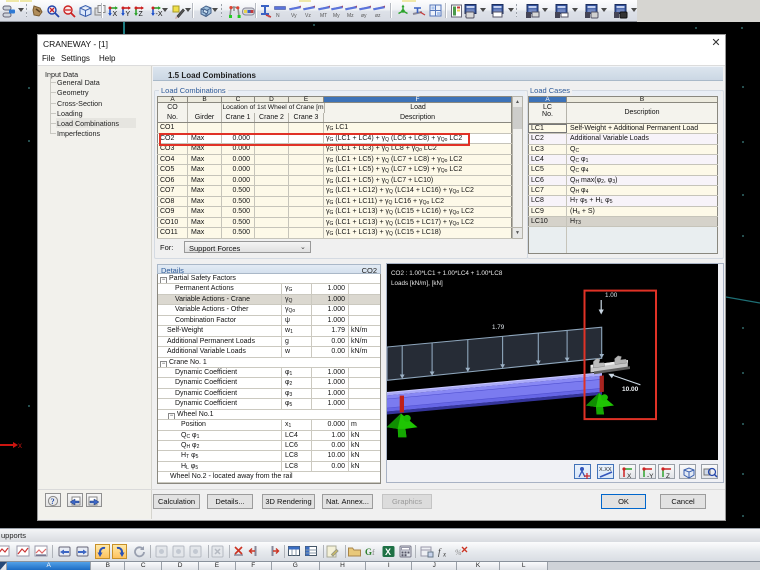 This screenshot has width=760, height=570. I want to click on svg-text: G, so click(368, 552).